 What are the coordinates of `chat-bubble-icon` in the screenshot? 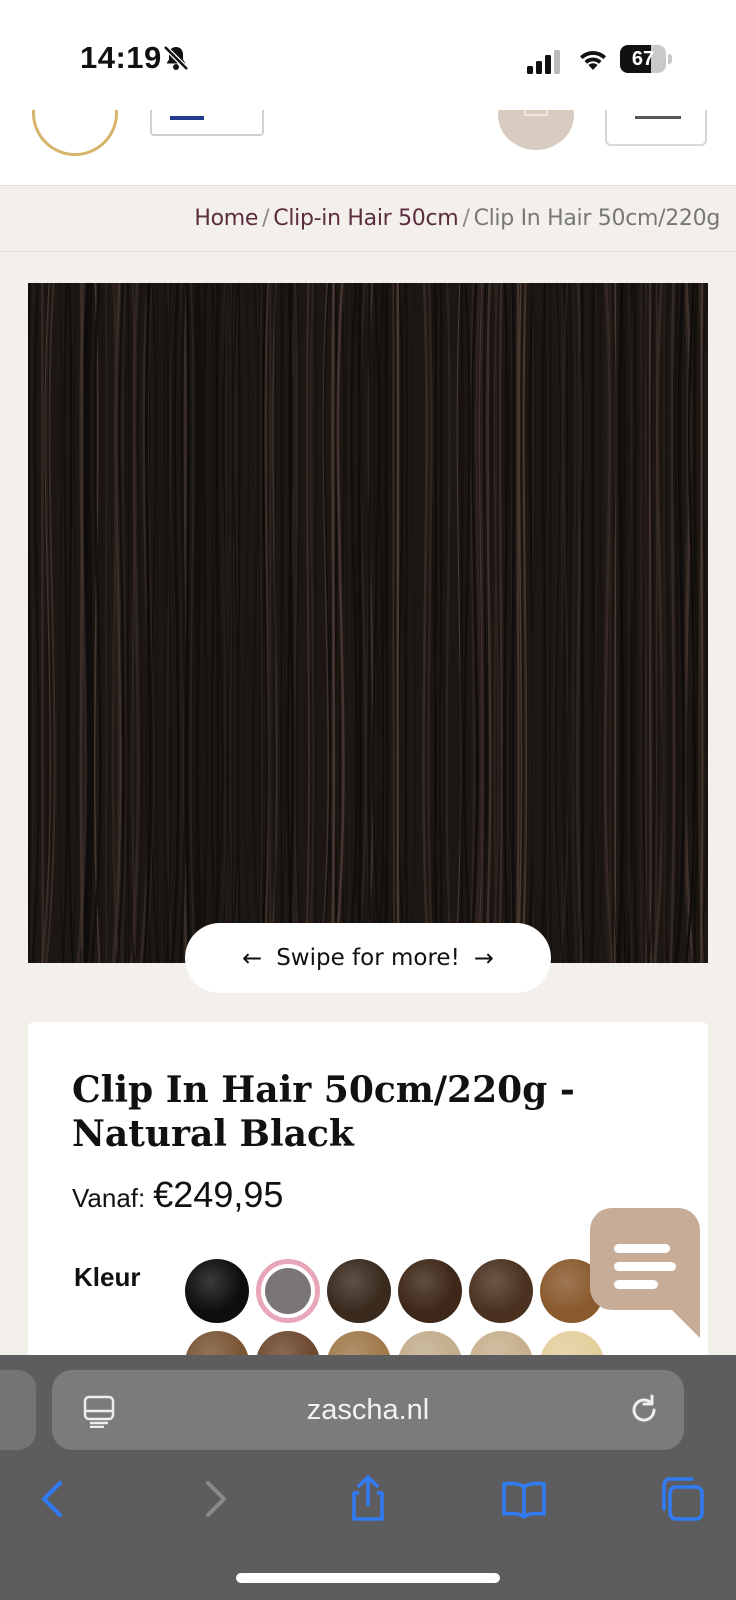 It's located at (645, 1273).